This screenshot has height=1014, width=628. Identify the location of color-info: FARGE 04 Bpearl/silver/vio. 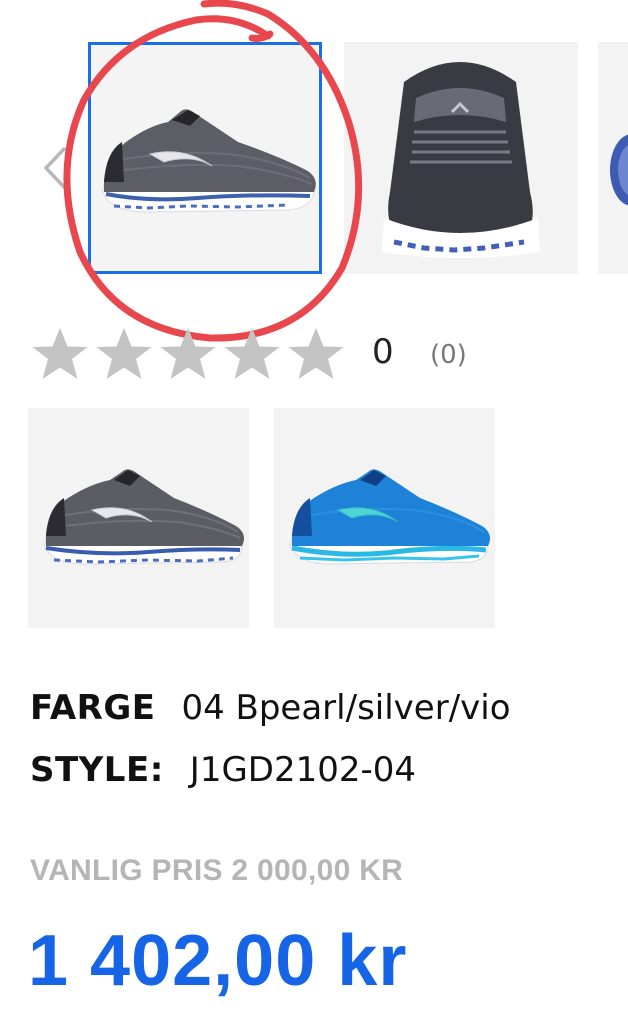
(270, 708).